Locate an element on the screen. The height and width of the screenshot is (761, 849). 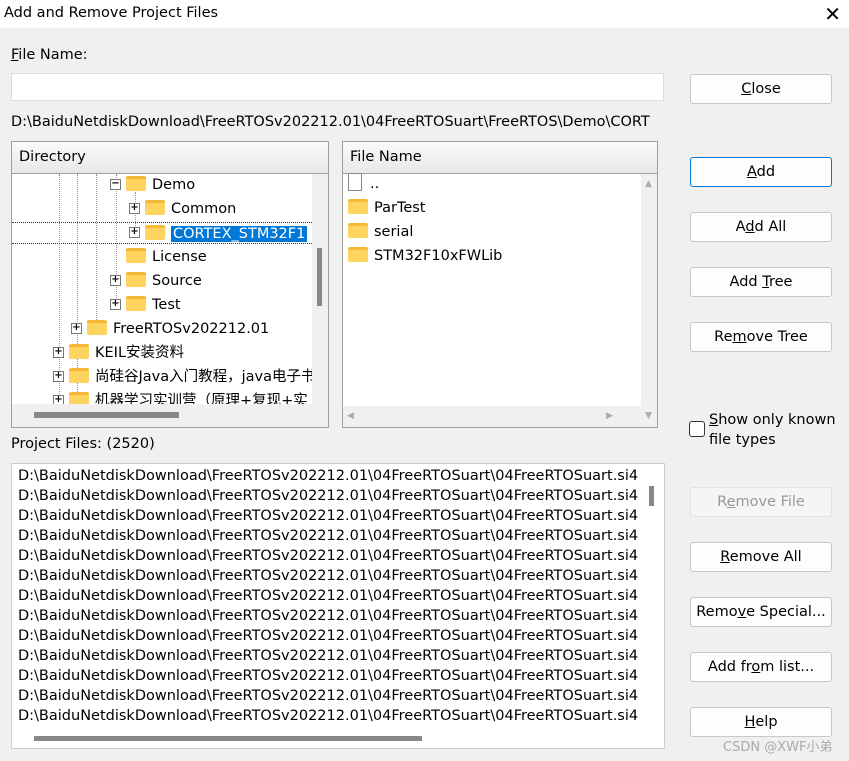
tree-item-label: 尚硅谷Java入门教程，java电子书 is located at coordinates (205, 377).